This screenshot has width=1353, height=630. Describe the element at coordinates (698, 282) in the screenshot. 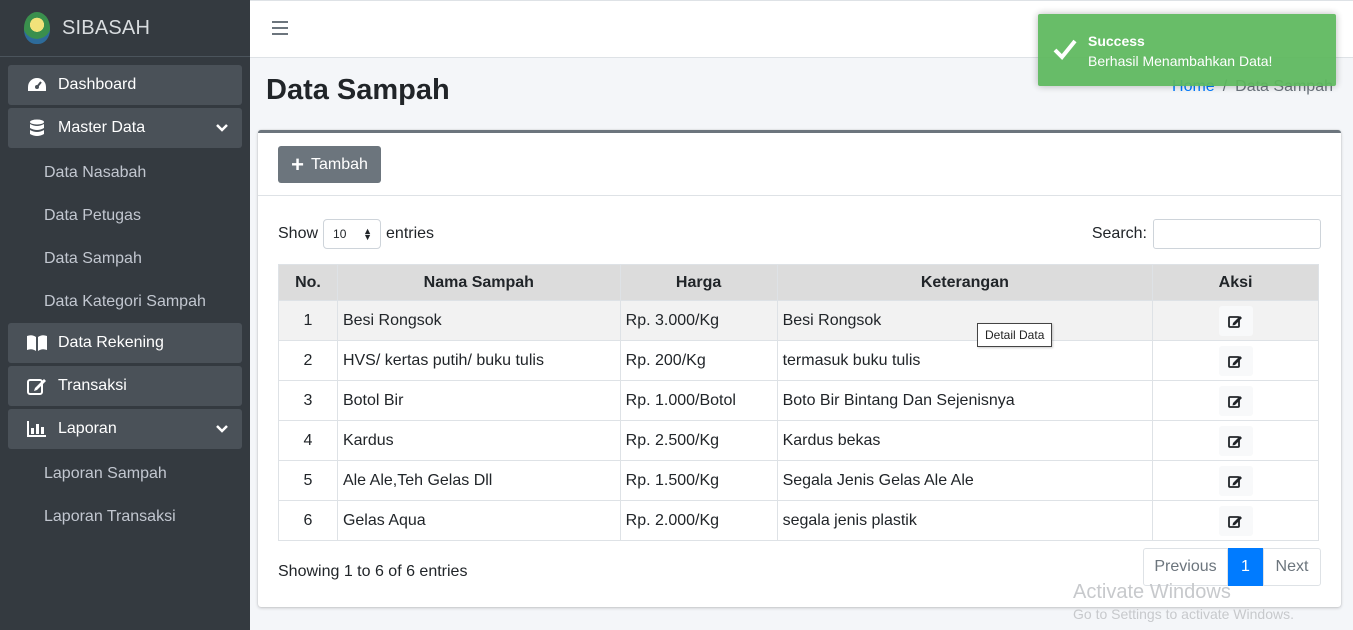

I see `column-header-harga: Harga` at that location.